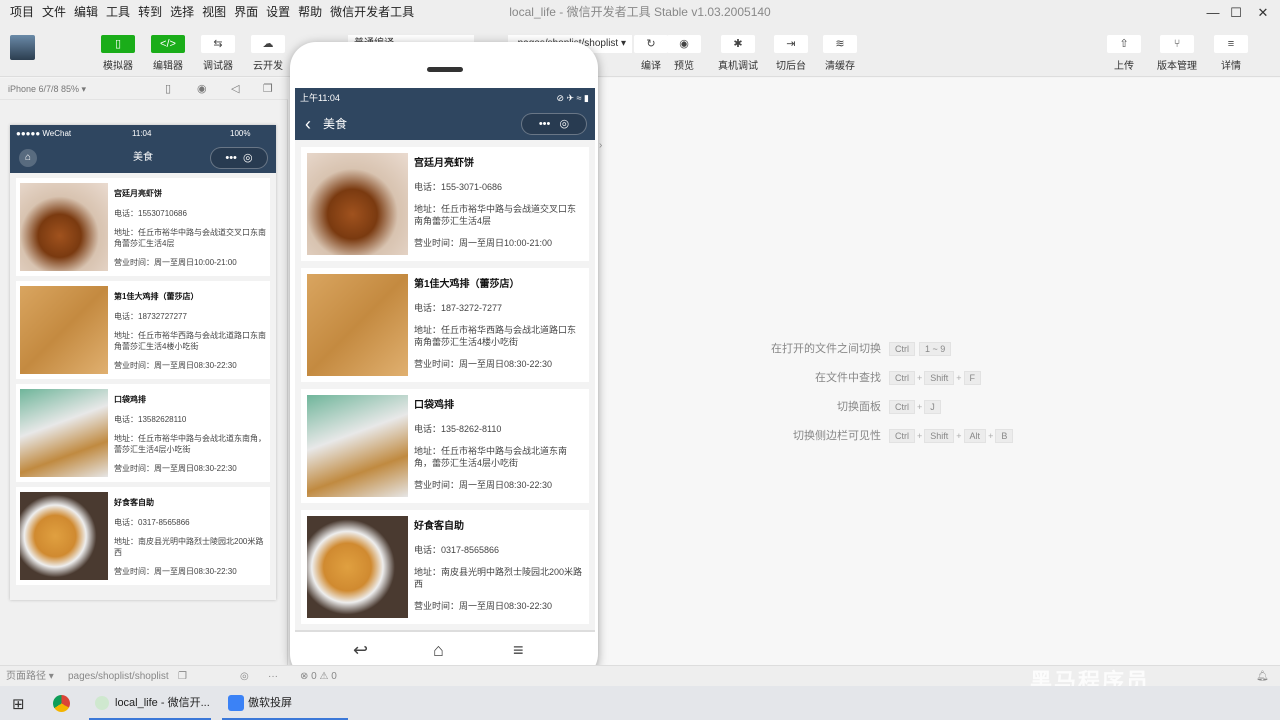 This screenshot has width=1280, height=720. I want to click on time: 11:04, so click(142, 133).